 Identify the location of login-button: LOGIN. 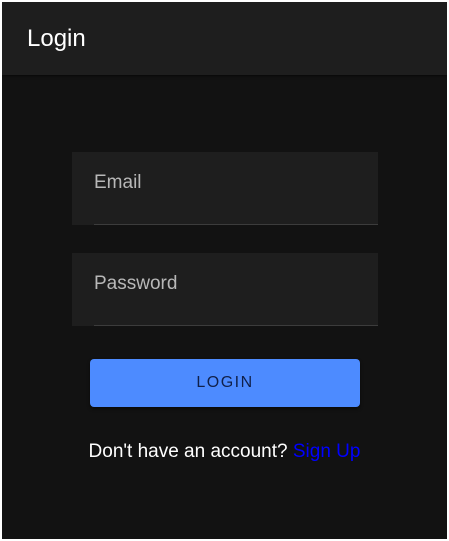
(225, 383).